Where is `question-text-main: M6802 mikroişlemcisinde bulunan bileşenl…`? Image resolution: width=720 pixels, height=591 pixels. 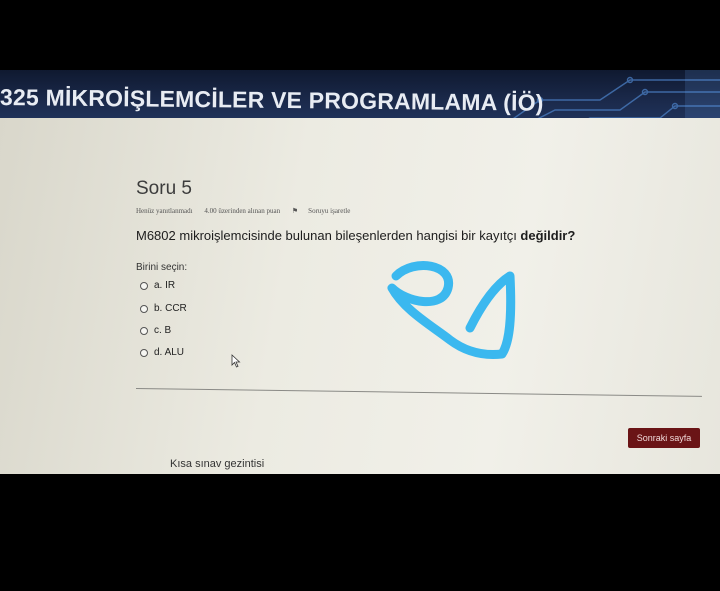
question-text-main: M6802 mikroişlemcisinde bulunan bileşenl… is located at coordinates (328, 235).